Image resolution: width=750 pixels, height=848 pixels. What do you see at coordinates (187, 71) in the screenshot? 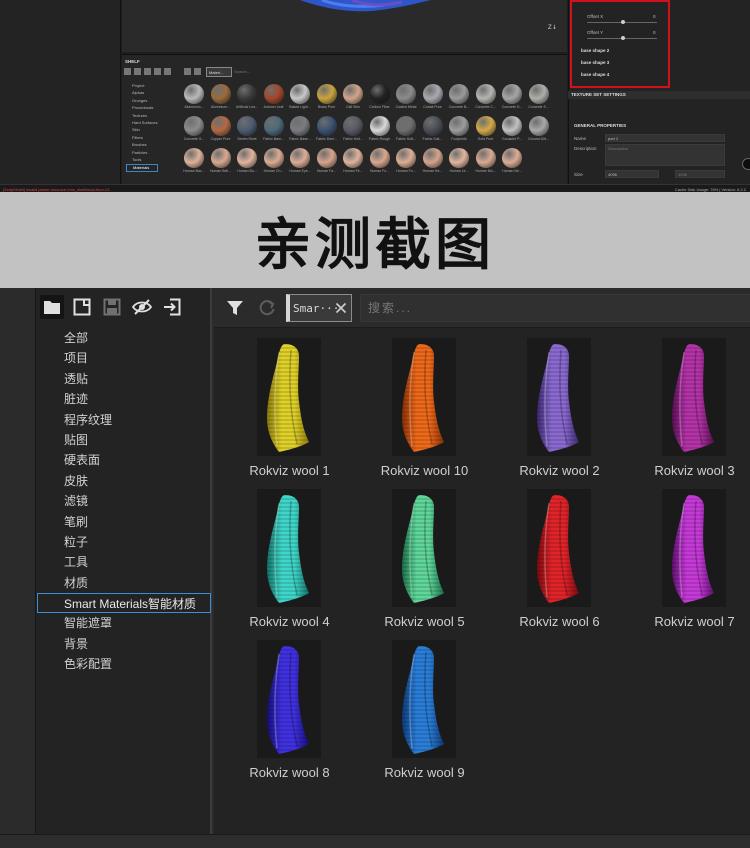
I see `mini-filter-icon` at bounding box center [187, 71].